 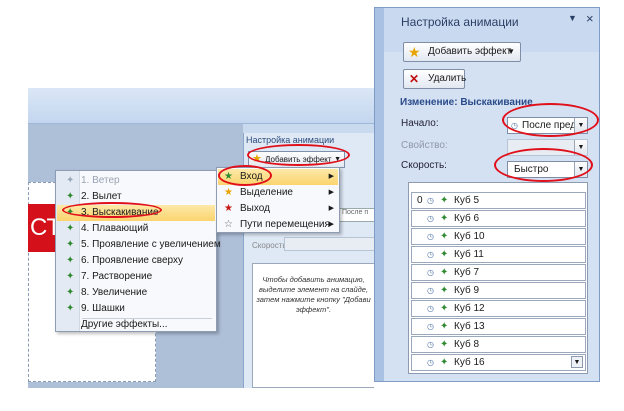 What do you see at coordinates (266, 192) in the screenshot?
I see `submenu-item-label: Выделение` at bounding box center [266, 192].